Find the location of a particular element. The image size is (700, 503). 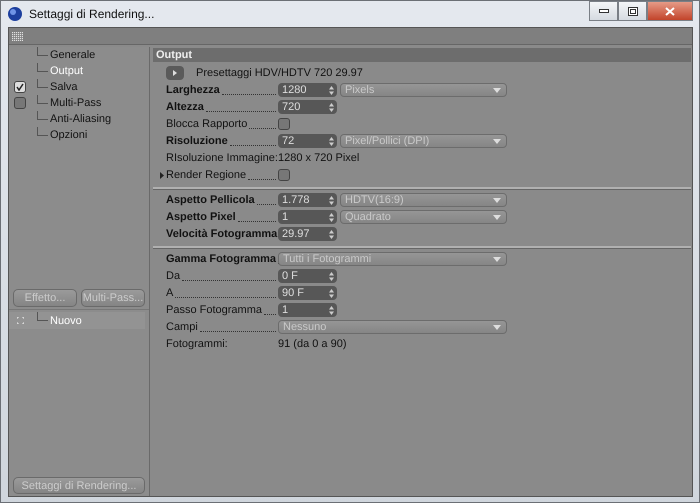

field-label: Da is located at coordinates (173, 276).